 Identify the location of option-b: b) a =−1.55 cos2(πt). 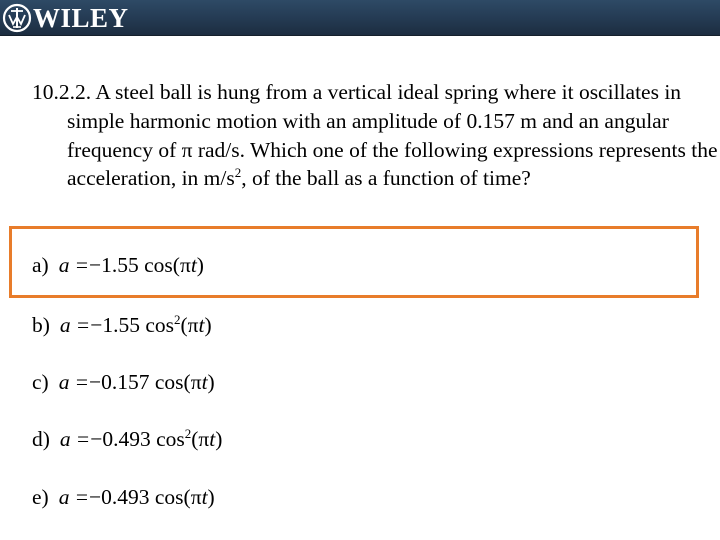
(122, 325).